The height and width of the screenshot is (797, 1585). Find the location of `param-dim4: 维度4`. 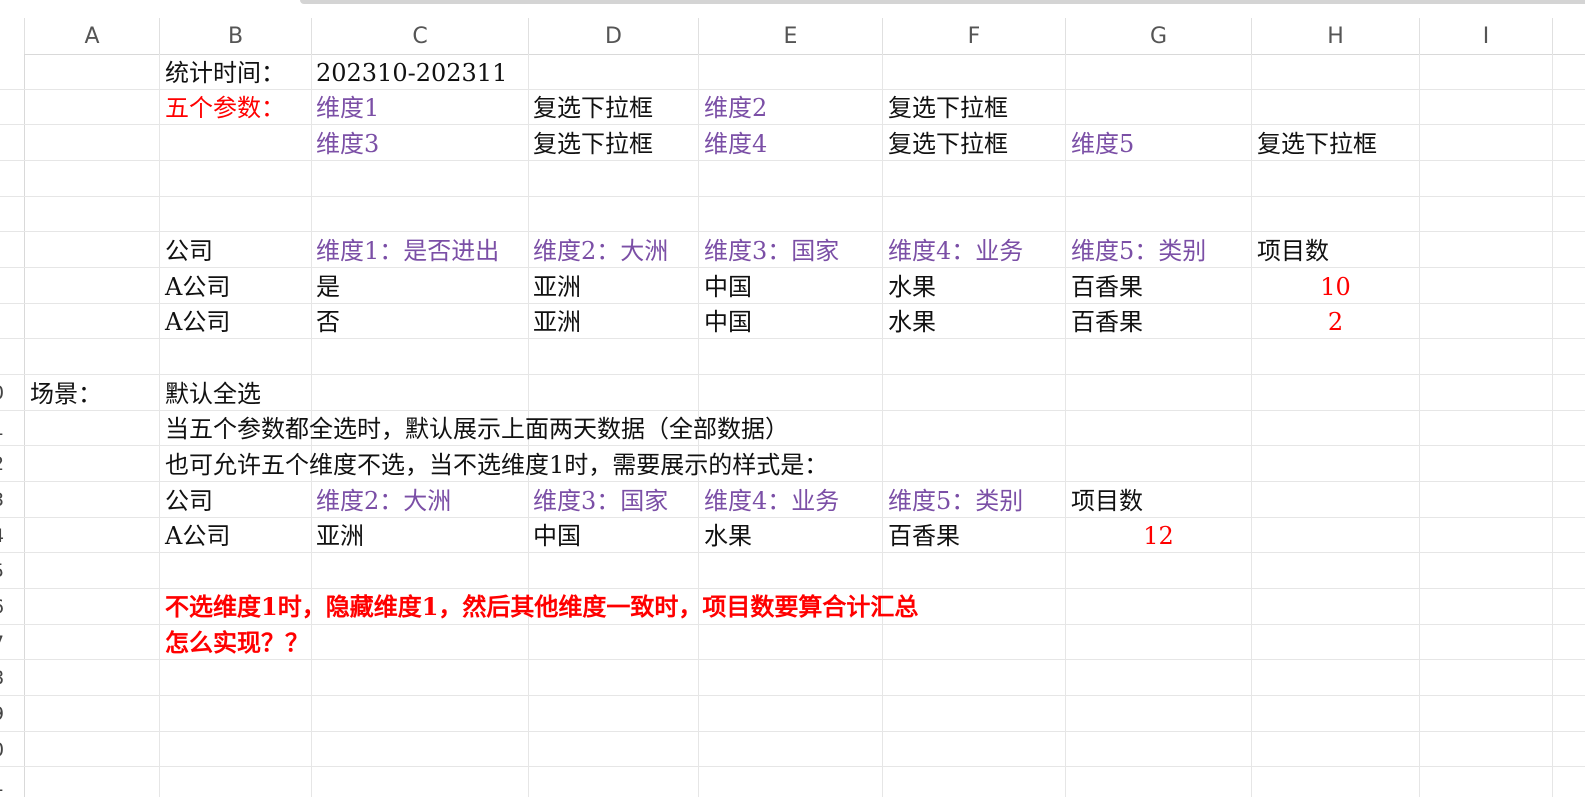

param-dim4: 维度4 is located at coordinates (735, 144).